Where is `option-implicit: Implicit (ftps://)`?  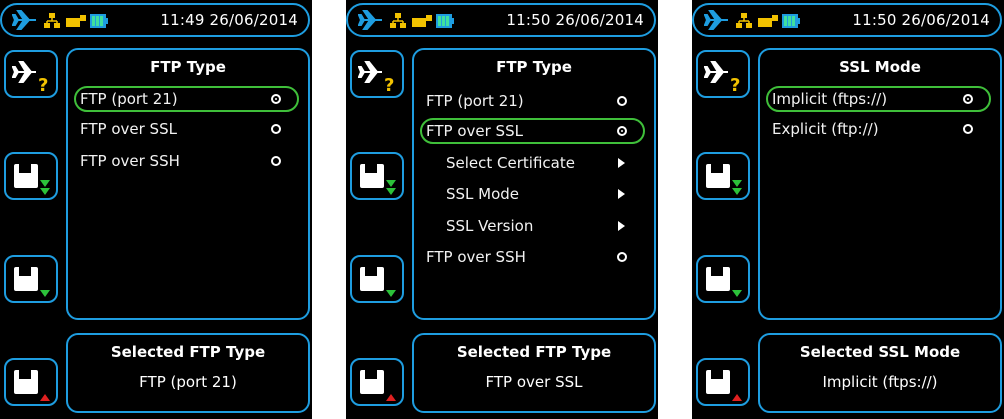
option-implicit: Implicit (ftps://) is located at coordinates (878, 99).